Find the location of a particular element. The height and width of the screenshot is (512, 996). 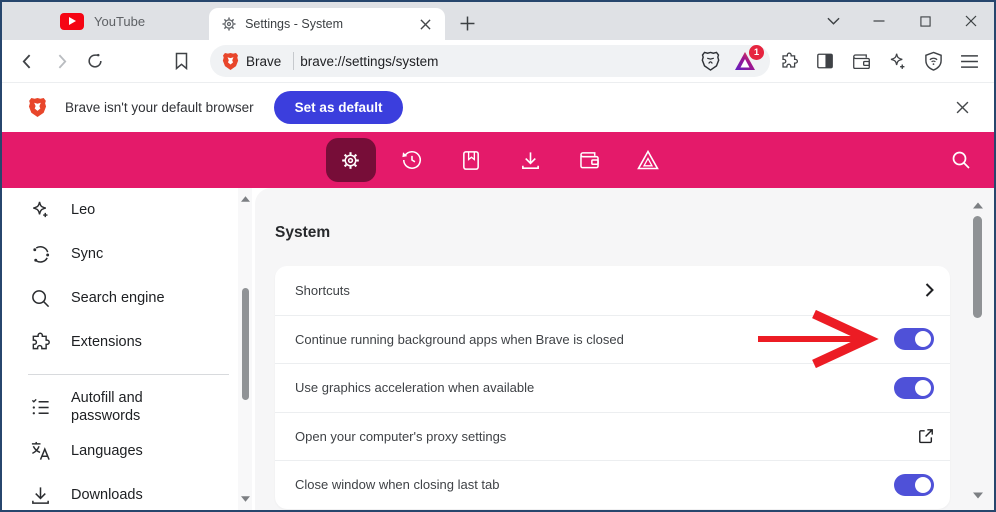

infobar-message: Brave isn't your default browser is located at coordinates (159, 107).